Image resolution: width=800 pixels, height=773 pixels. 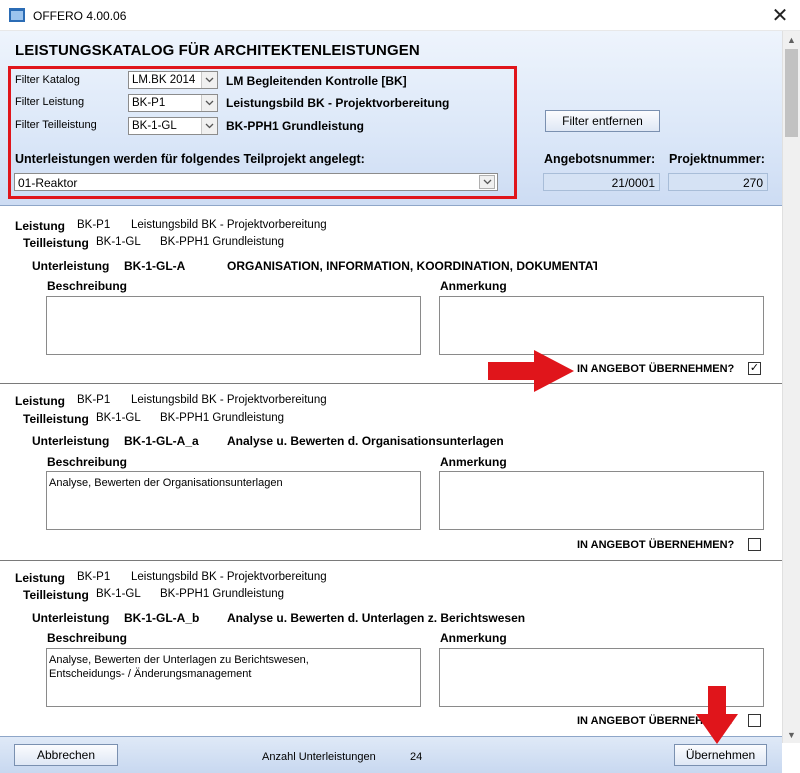 I want to click on subproject-select: 01-Reaktor, so click(x=256, y=182).